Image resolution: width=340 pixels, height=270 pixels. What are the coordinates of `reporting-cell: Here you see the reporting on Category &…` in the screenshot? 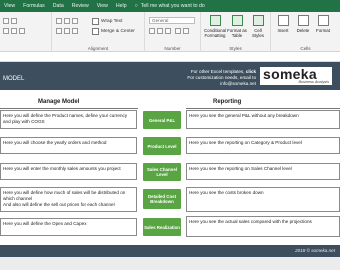 It's located at (263, 145).